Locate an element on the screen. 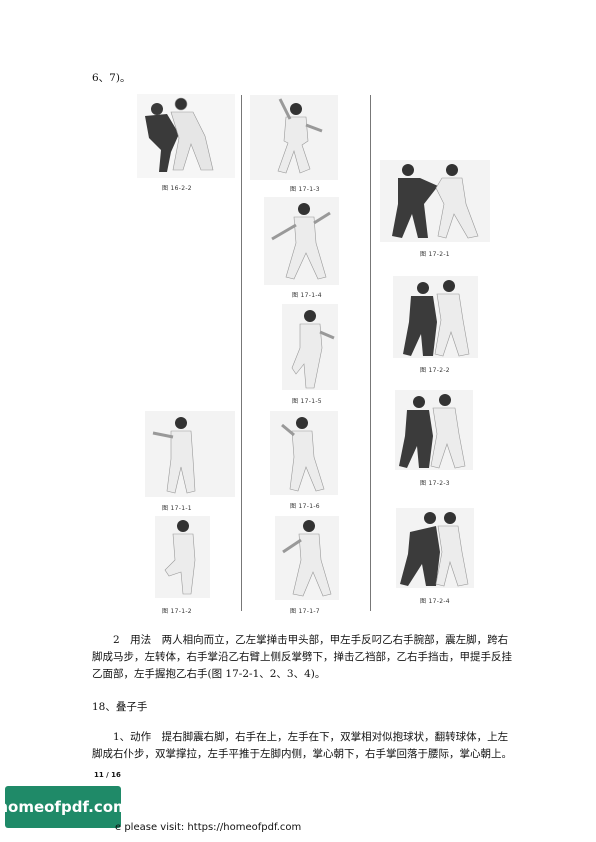 The image size is (596, 842). caption: 图 17-1-2 is located at coordinates (177, 611).